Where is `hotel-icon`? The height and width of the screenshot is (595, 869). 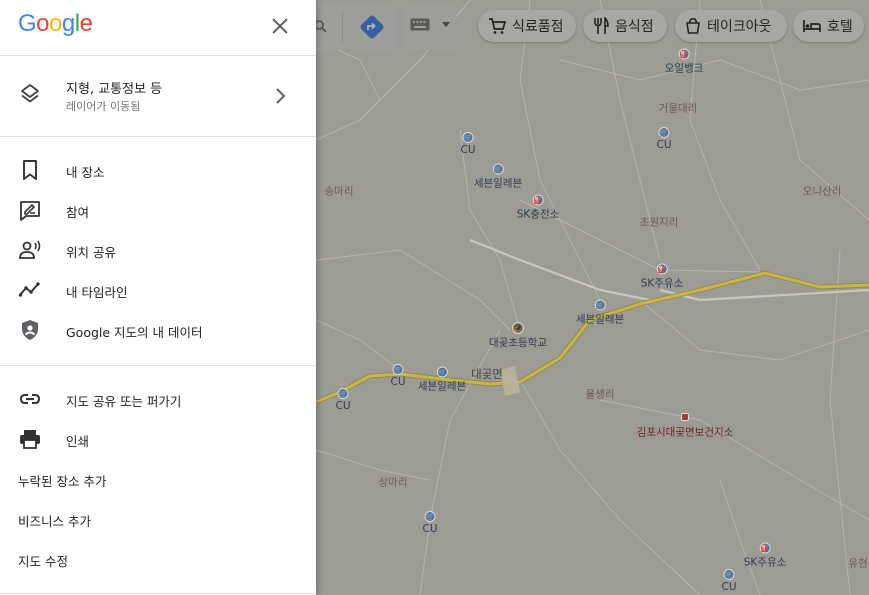 hotel-icon is located at coordinates (812, 26).